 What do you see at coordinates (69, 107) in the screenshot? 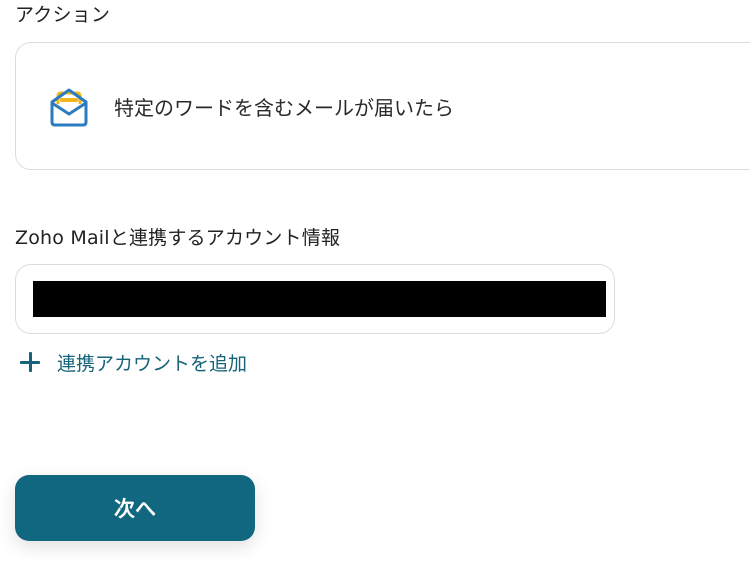
I see `zoho-mail-icon` at bounding box center [69, 107].